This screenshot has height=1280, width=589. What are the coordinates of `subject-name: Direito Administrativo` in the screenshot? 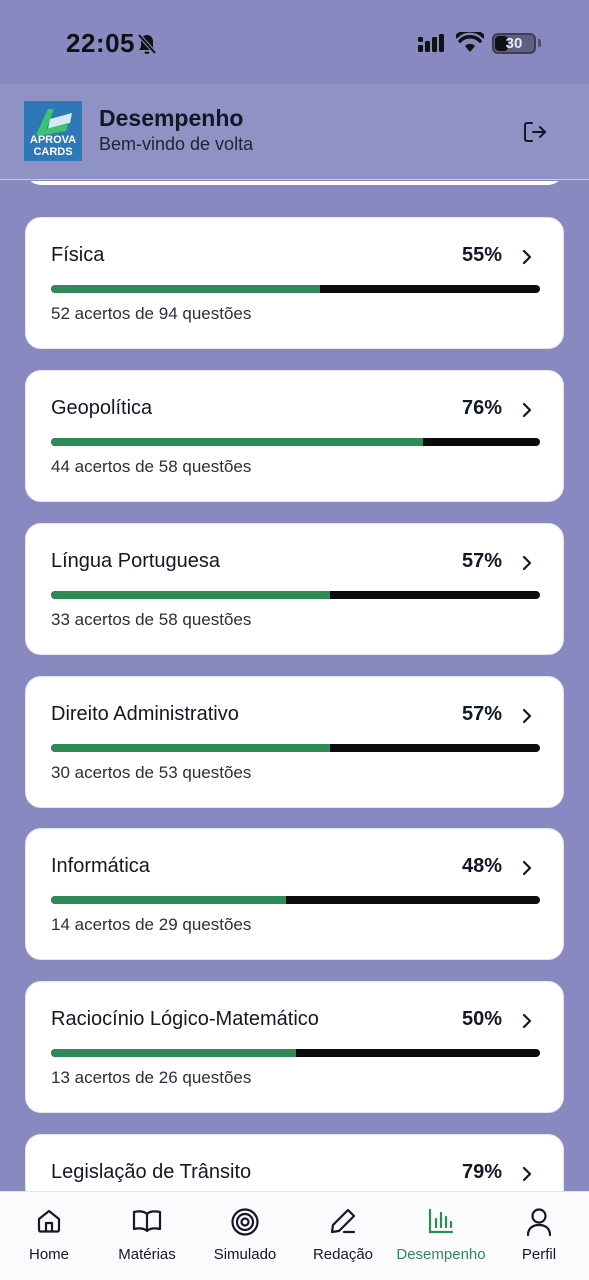 It's located at (145, 714).